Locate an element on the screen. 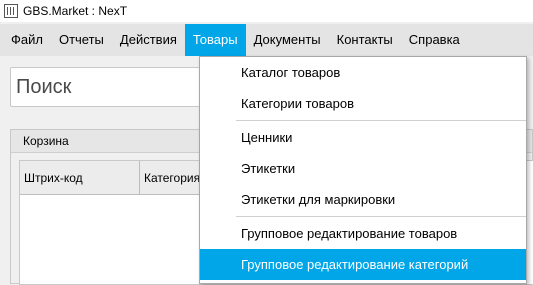 This screenshot has height=285, width=533. menu-contacts: Контакты is located at coordinates (365, 40).